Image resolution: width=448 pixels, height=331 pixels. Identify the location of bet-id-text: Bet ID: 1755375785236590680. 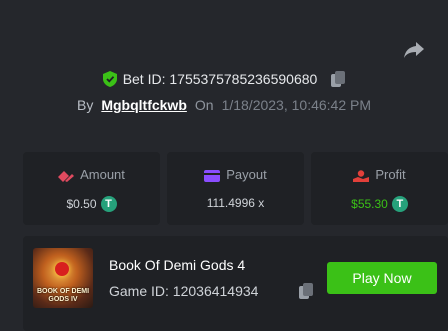
(220, 79).